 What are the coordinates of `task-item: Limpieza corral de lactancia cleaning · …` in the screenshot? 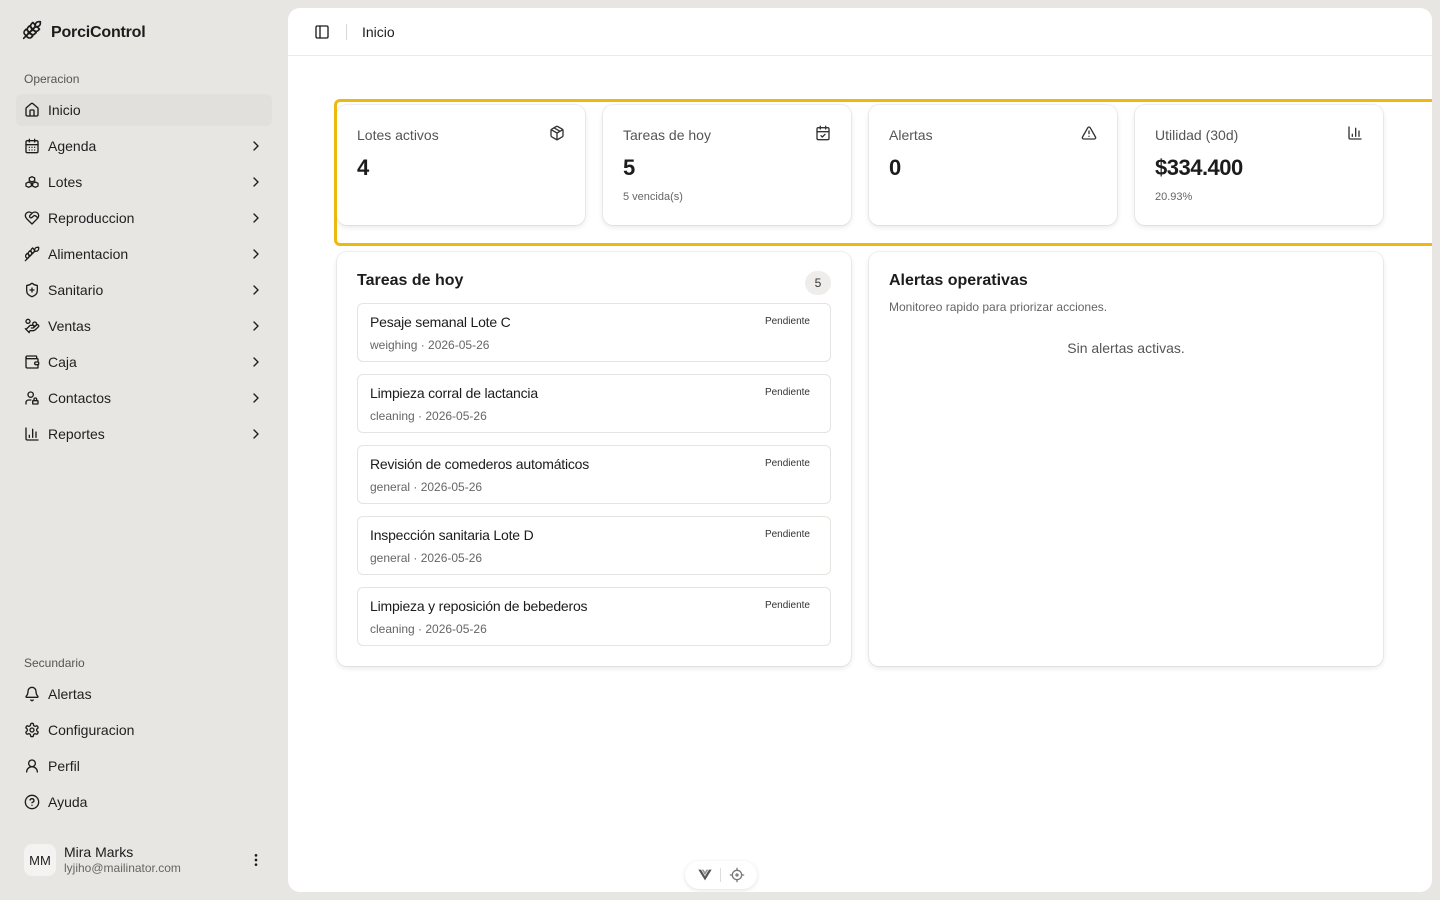 It's located at (594, 403).